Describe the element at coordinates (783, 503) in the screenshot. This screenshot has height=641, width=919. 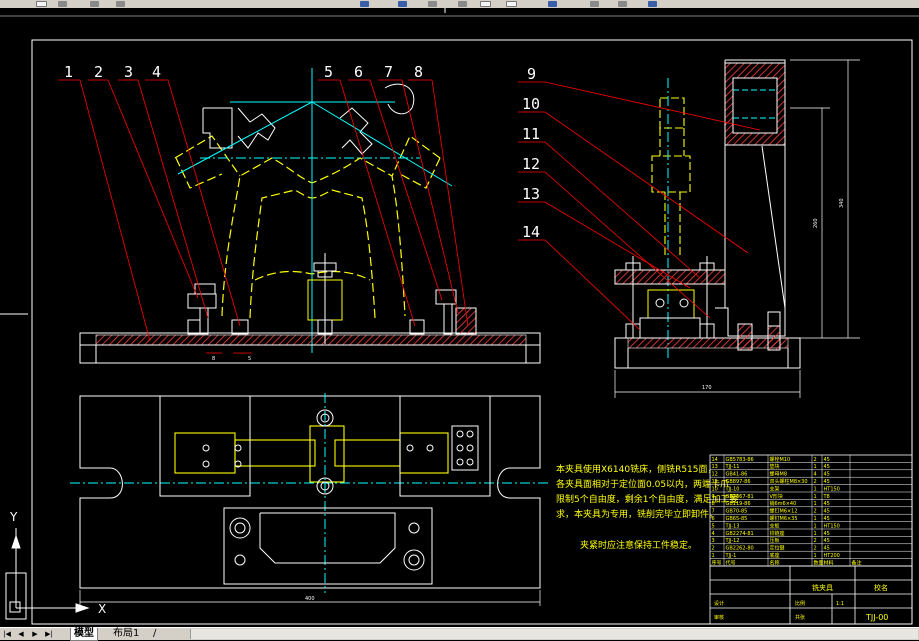
I see `bom-cell: 销6m6×40` at that location.